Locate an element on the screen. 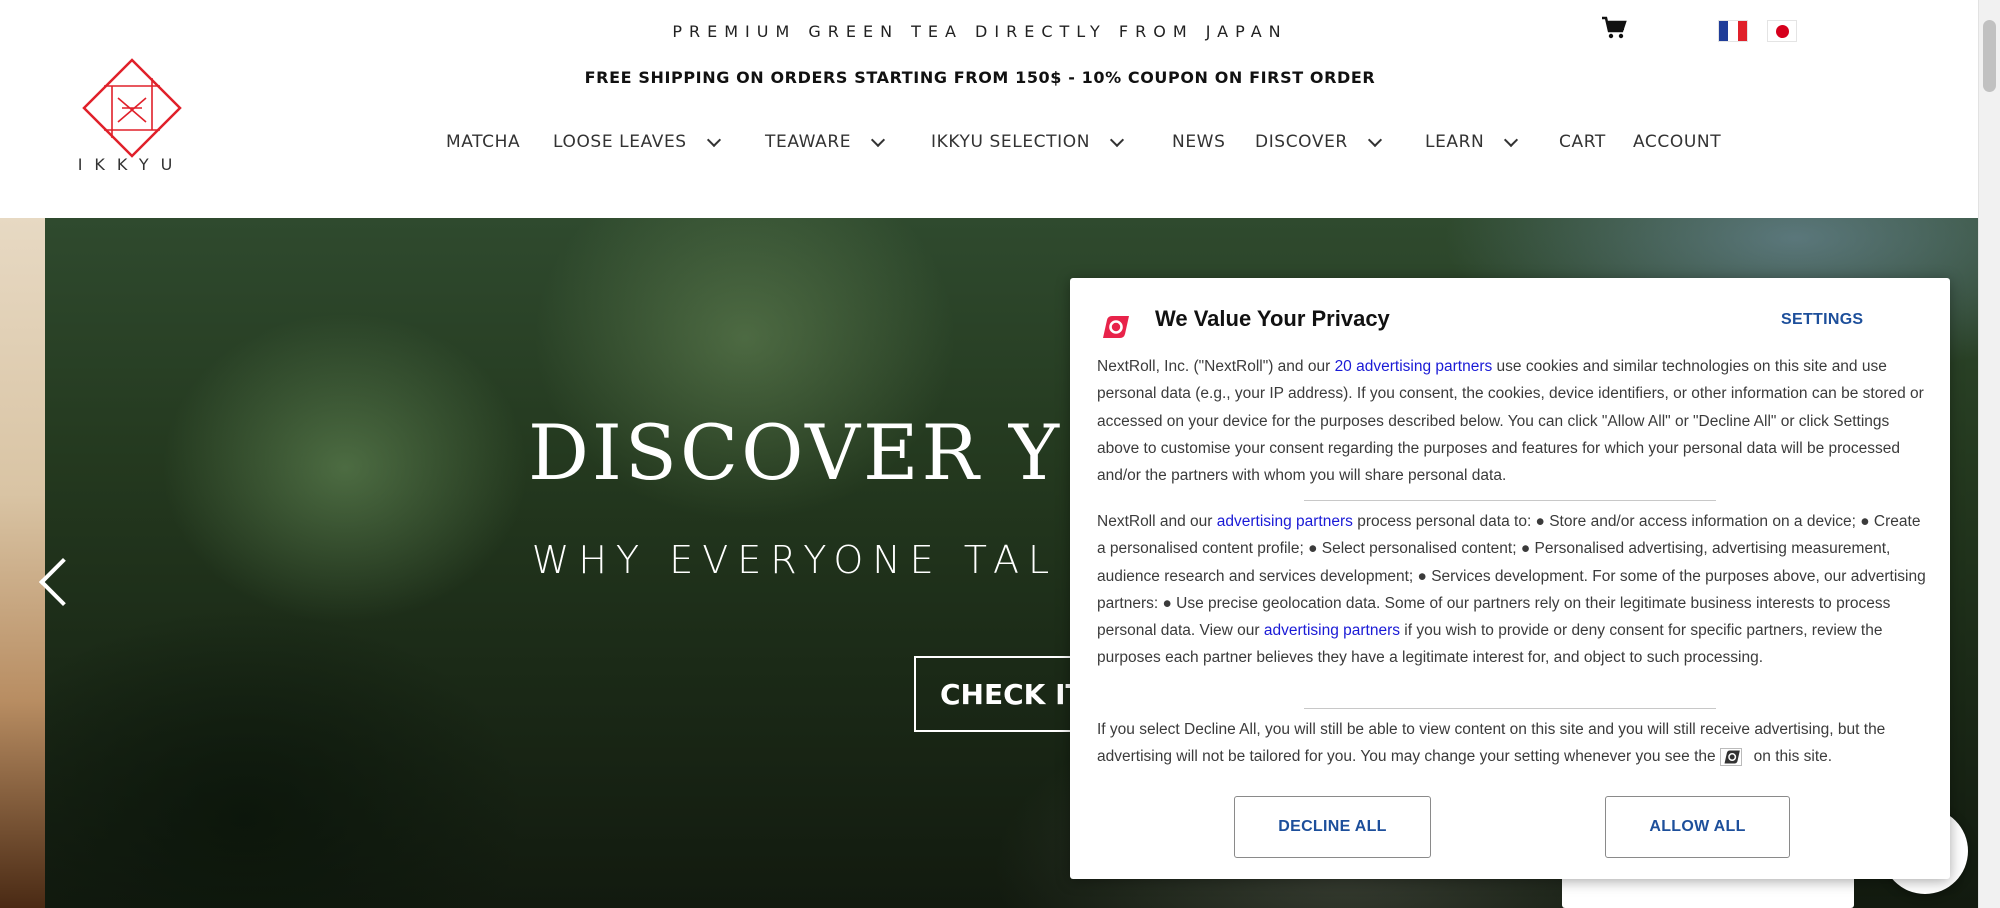  nav-label: MATCHA is located at coordinates (483, 142).